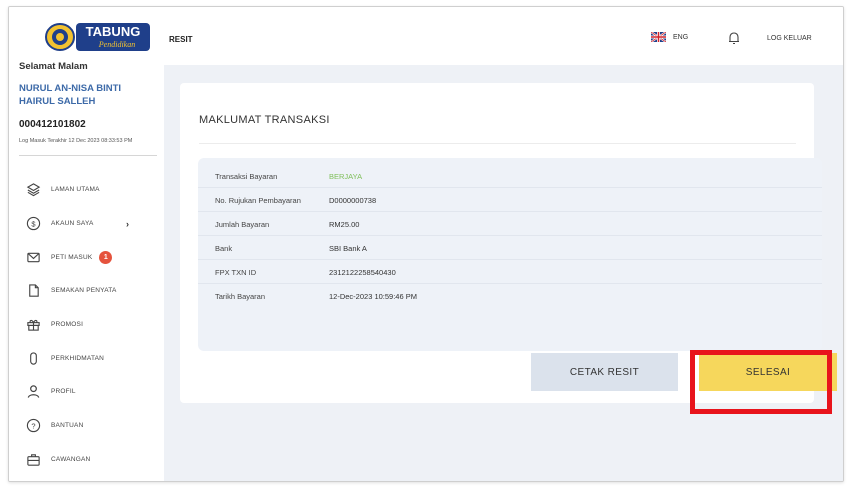  I want to click on card-title: MAKLUMAT TRANSAKSI, so click(264, 120).